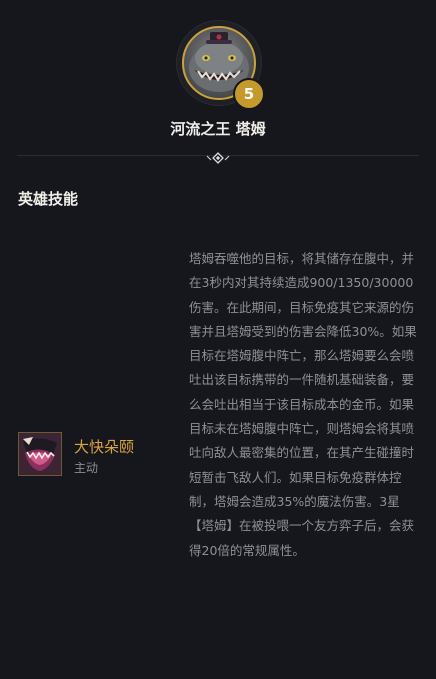 The height and width of the screenshot is (679, 436). What do you see at coordinates (221, 65) in the screenshot?
I see `champion-portrait: 5` at bounding box center [221, 65].